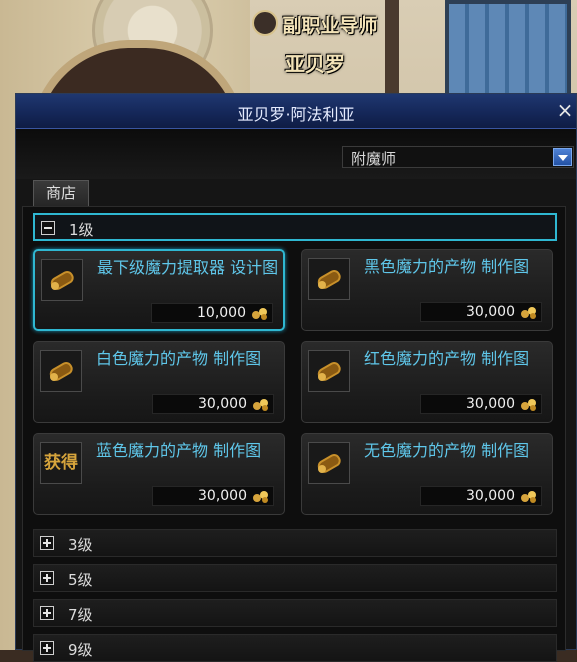 The width and height of the screenshot is (577, 662). I want to click on shop-item: 最下级魔力提取器 设计图 10,000, so click(159, 290).